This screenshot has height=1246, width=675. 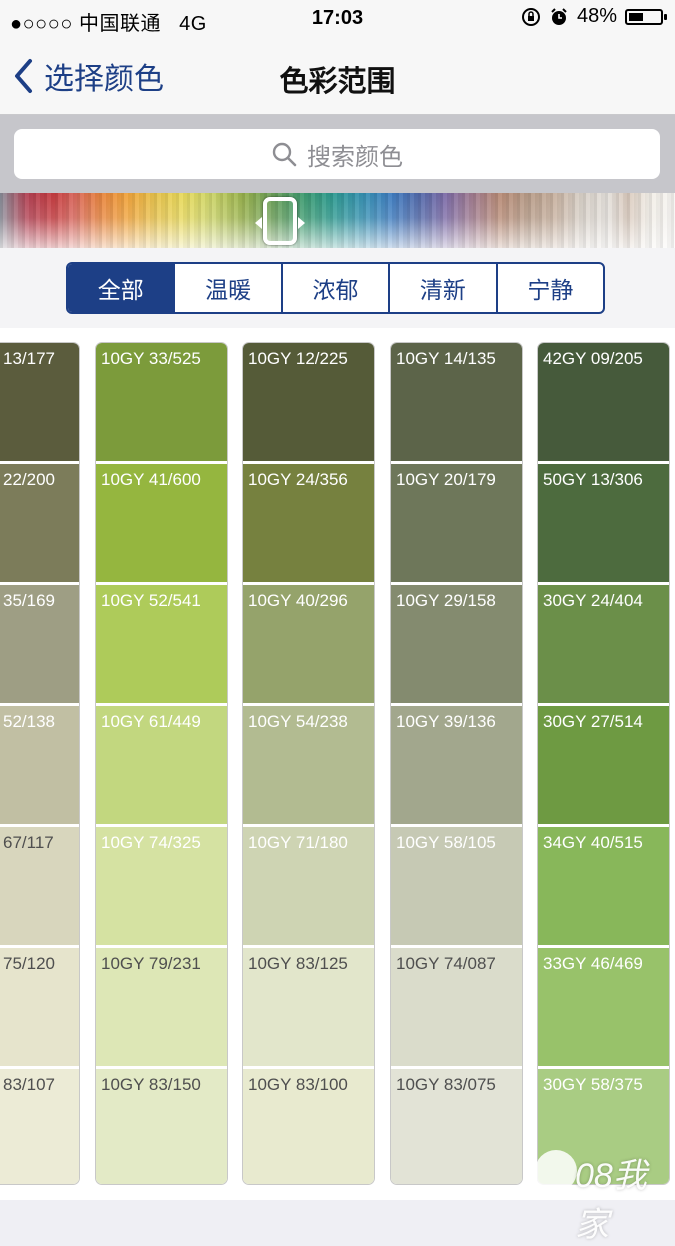 What do you see at coordinates (603, 403) in the screenshot?
I see `color-swatch: 42GY 09/205` at bounding box center [603, 403].